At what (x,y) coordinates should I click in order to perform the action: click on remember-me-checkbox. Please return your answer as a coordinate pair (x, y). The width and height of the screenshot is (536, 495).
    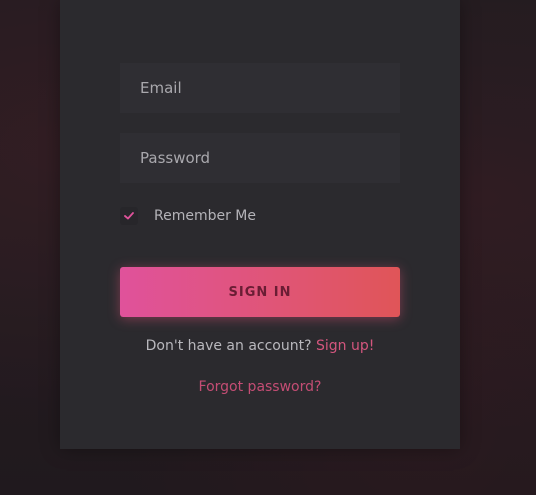
    Looking at the image, I should click on (129, 216).